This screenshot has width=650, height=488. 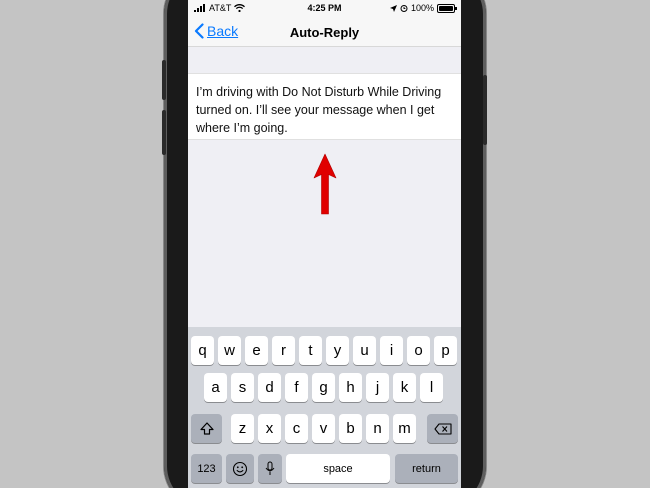 What do you see at coordinates (350, 387) in the screenshot?
I see `key-h: h` at bounding box center [350, 387].